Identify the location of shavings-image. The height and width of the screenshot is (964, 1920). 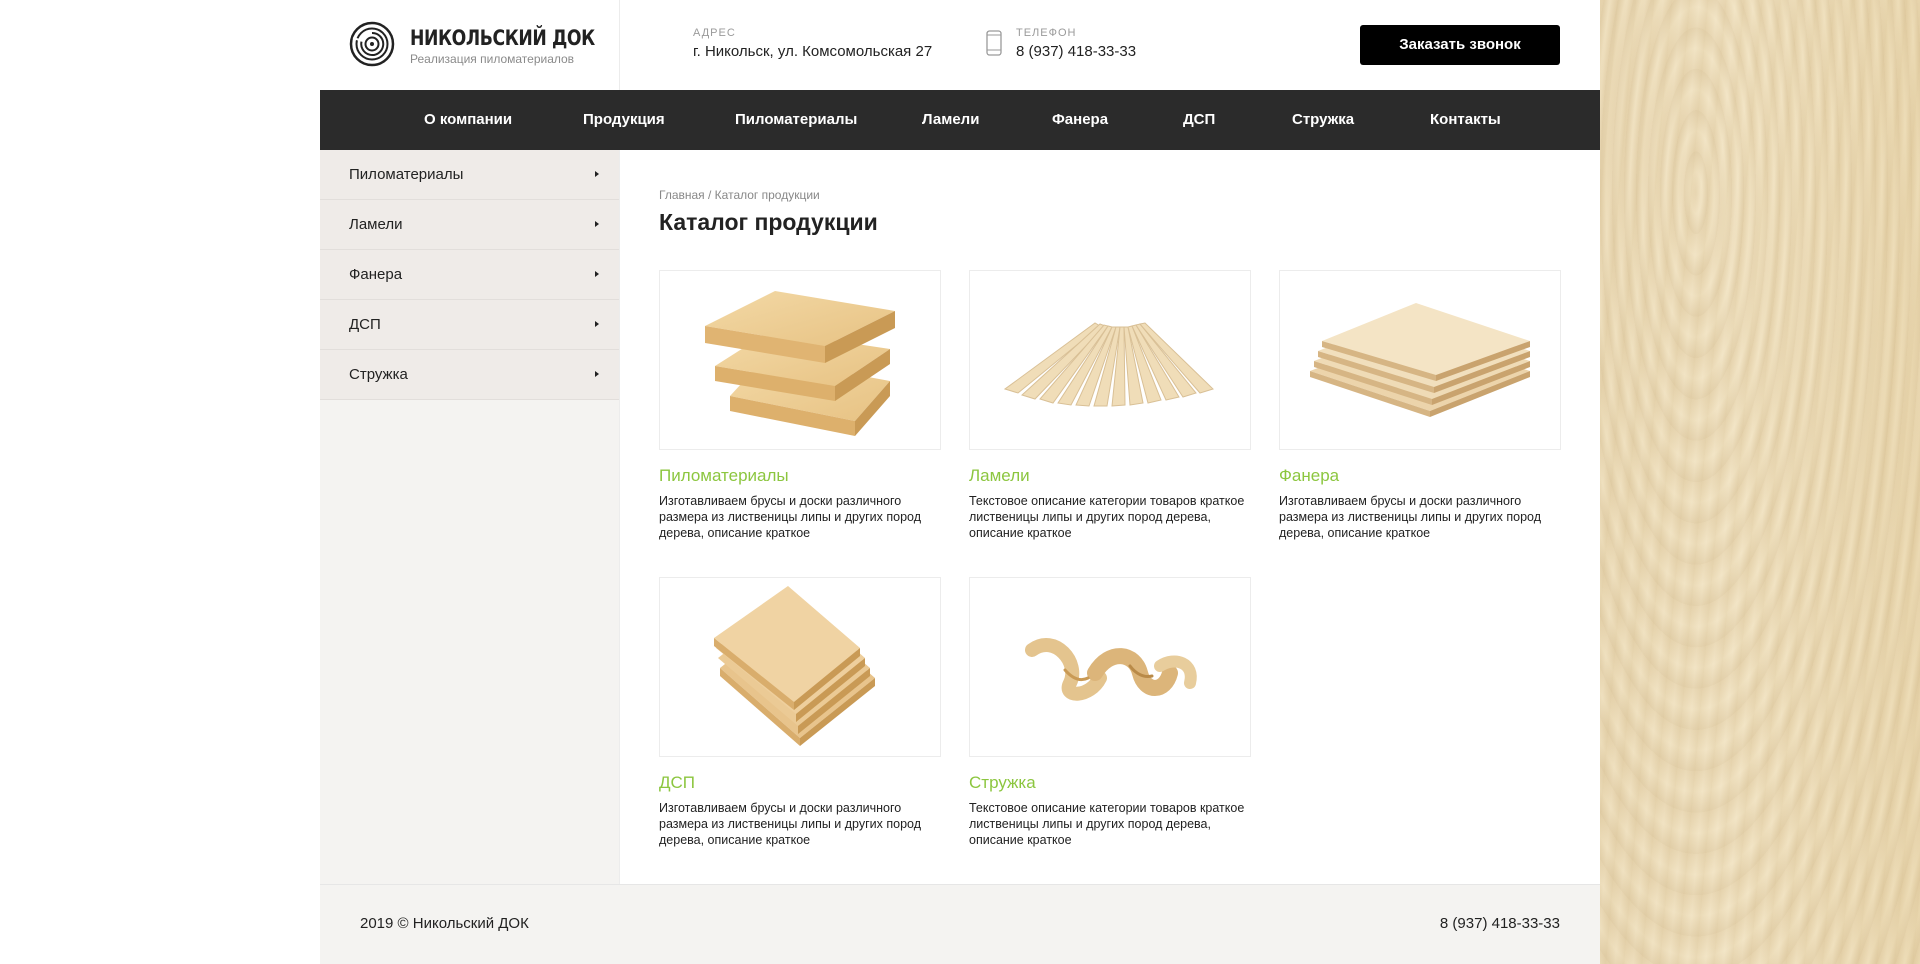
(1110, 667).